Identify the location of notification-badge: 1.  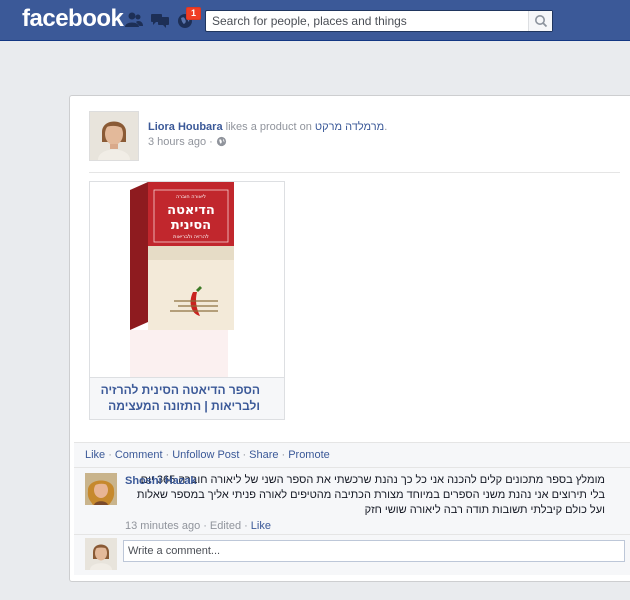
(193, 13).